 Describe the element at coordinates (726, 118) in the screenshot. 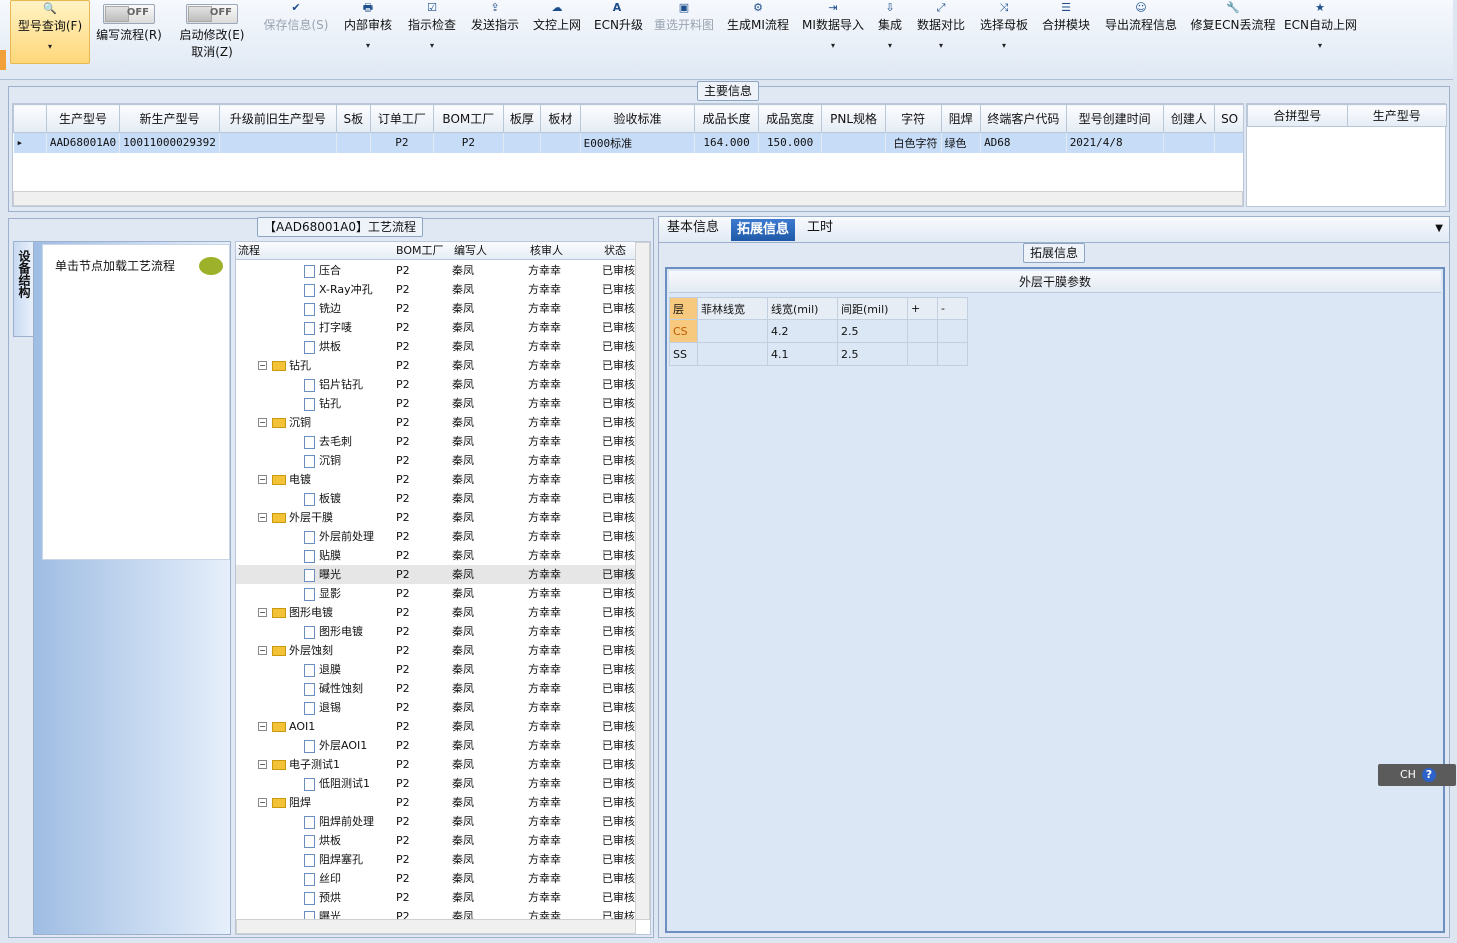

I see `col-header: 成品长度` at that location.